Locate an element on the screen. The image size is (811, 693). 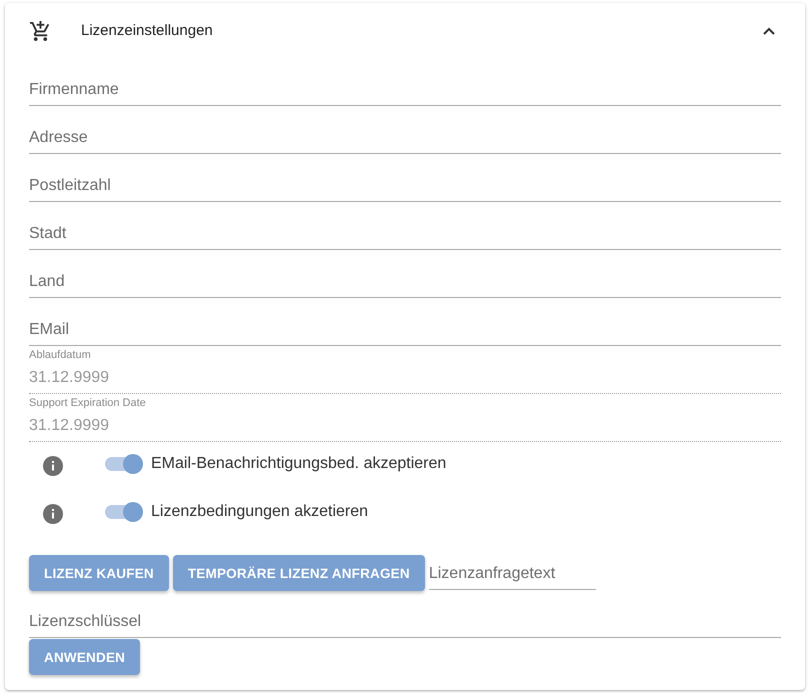
input-field: Land is located at coordinates (405, 285).